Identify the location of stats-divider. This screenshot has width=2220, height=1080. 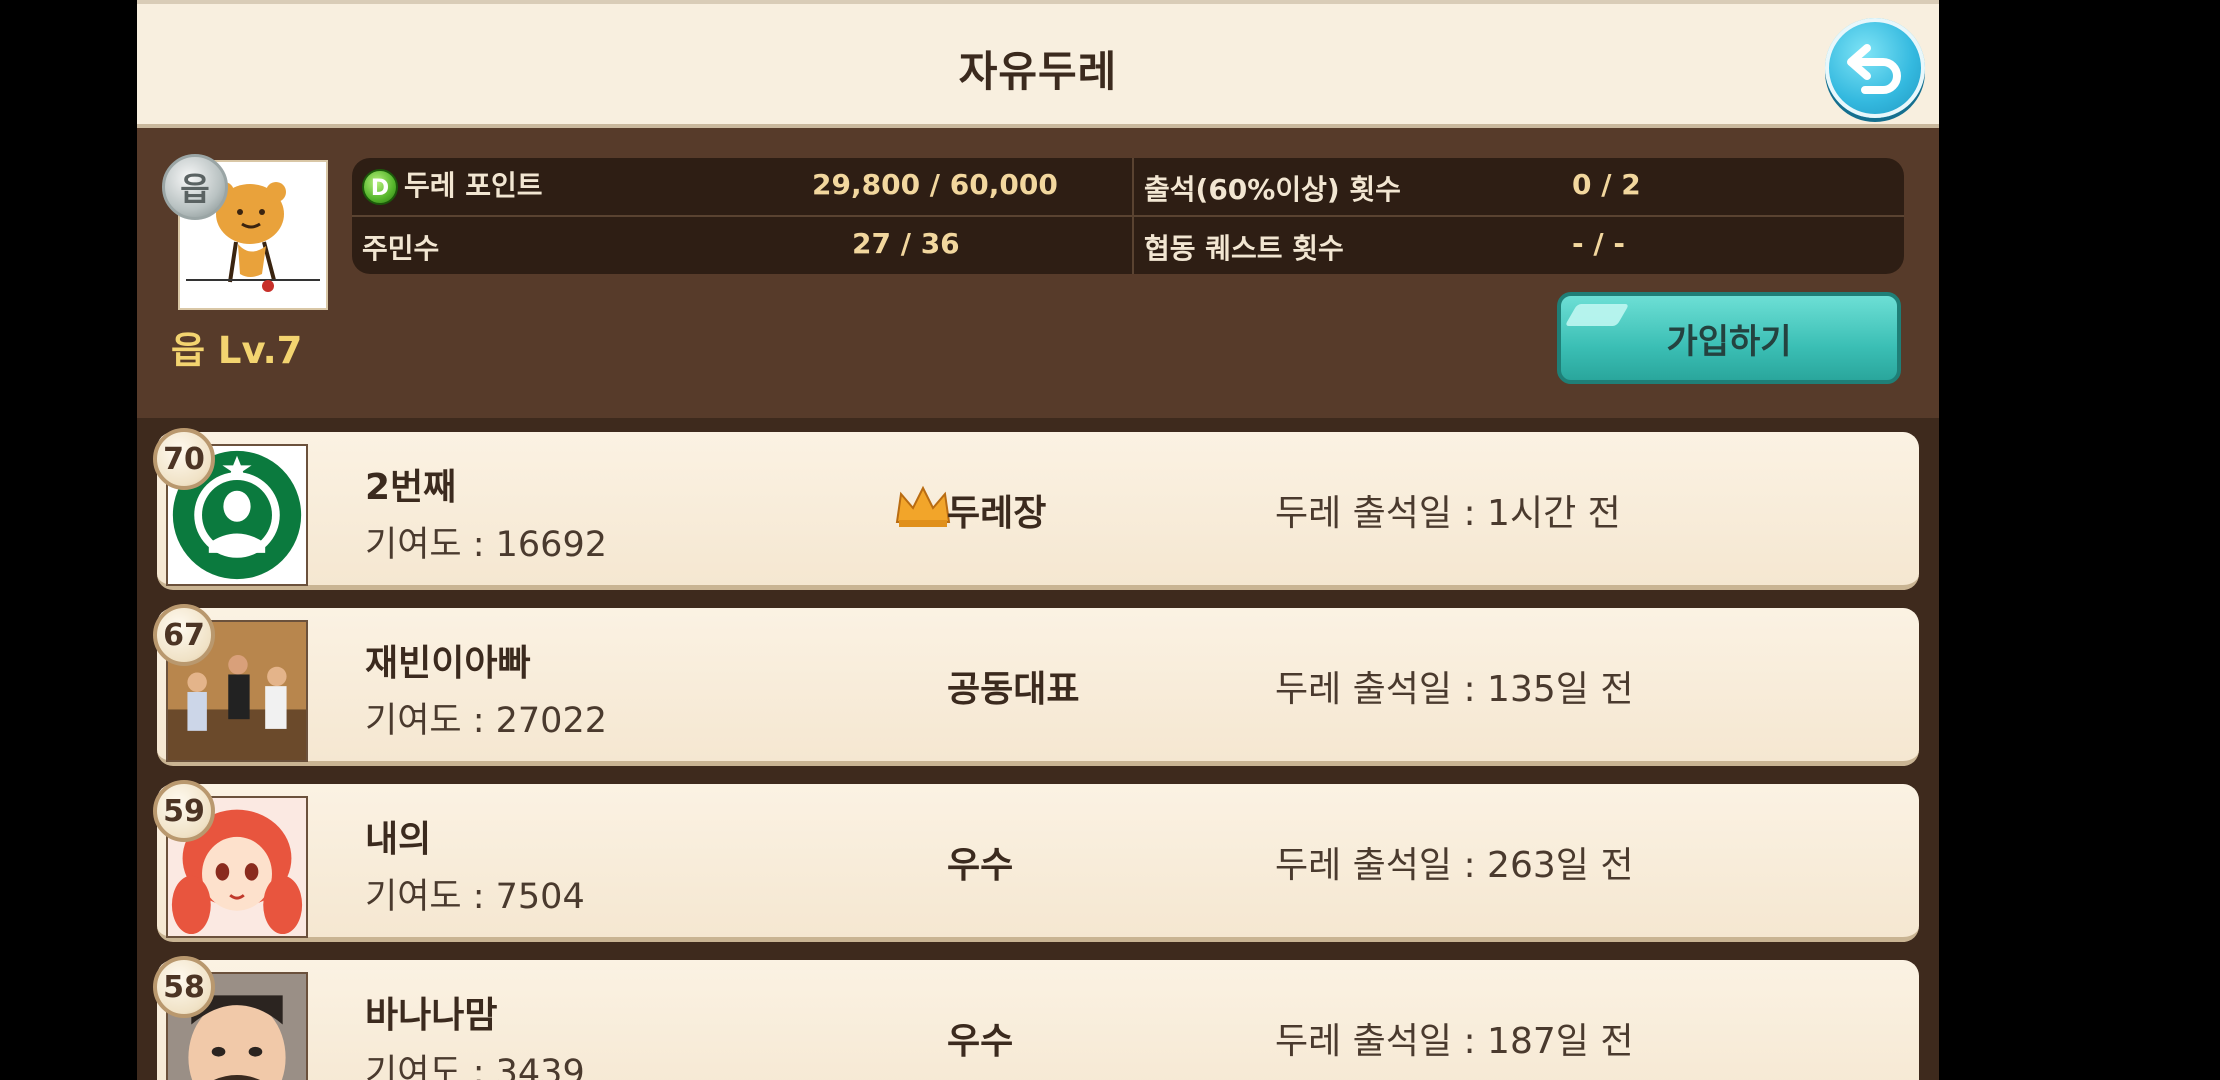
(1133, 216).